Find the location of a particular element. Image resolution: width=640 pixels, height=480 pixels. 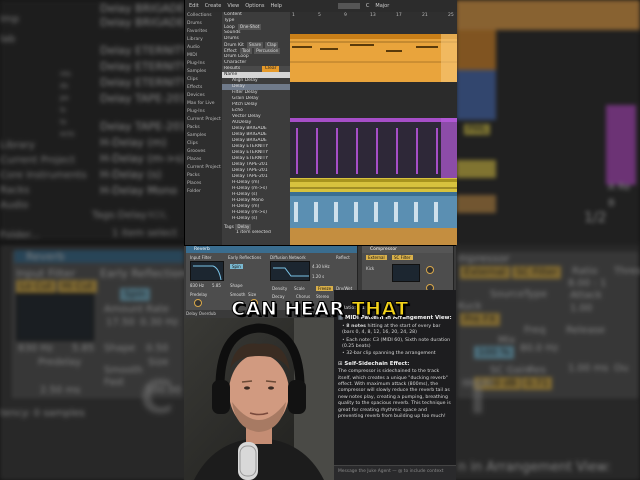

menu-options: Options is located at coordinates (254, 6).